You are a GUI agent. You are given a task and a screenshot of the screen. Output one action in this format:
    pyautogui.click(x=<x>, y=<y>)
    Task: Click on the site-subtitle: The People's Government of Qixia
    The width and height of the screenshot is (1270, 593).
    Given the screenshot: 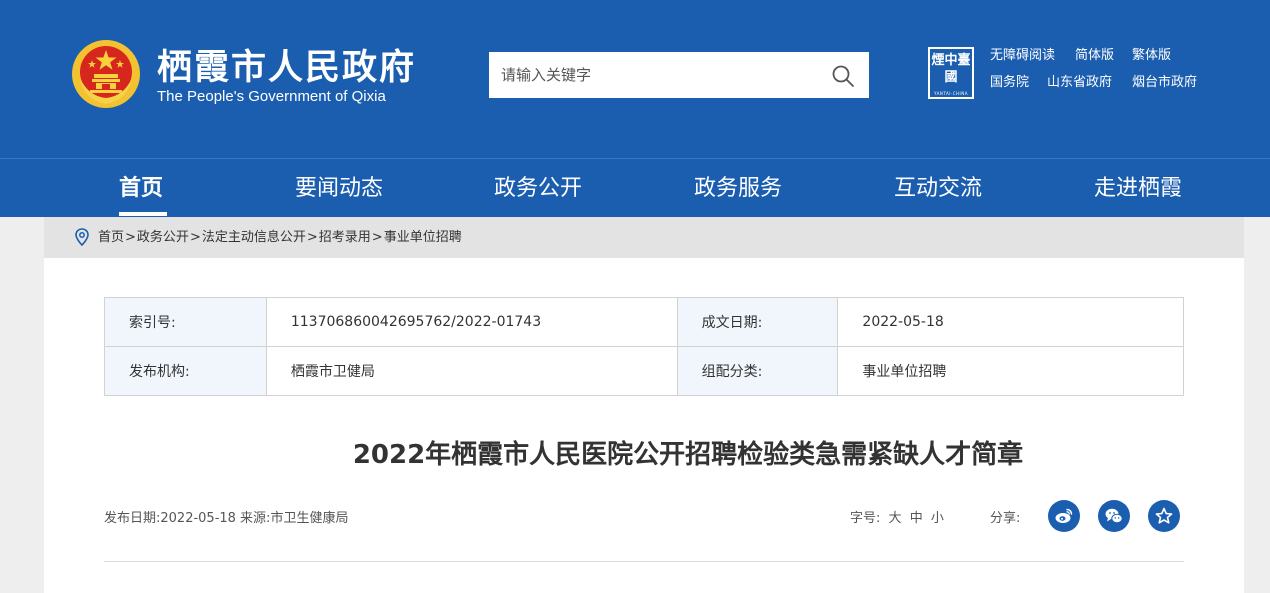 What is the action you would take?
    pyautogui.click(x=271, y=96)
    